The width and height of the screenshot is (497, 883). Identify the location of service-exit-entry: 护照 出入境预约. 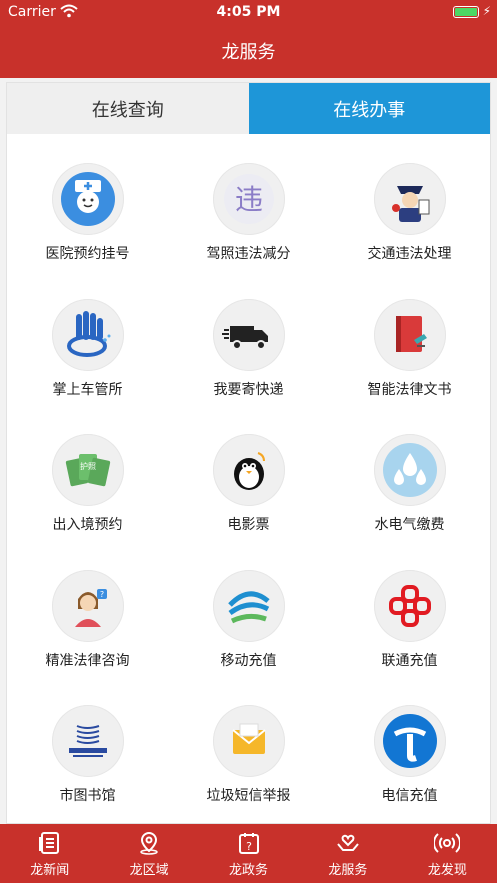
(87, 502).